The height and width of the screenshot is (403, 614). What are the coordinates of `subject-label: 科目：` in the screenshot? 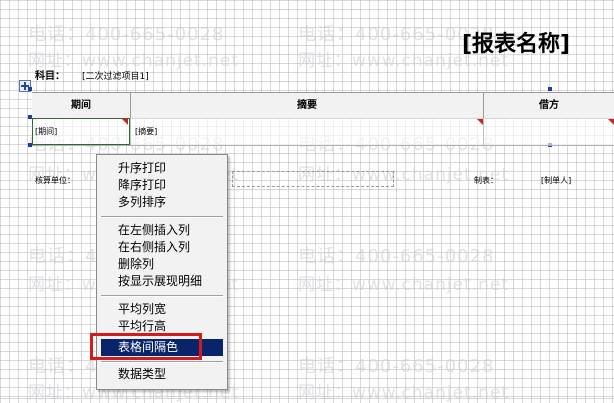 It's located at (50, 76).